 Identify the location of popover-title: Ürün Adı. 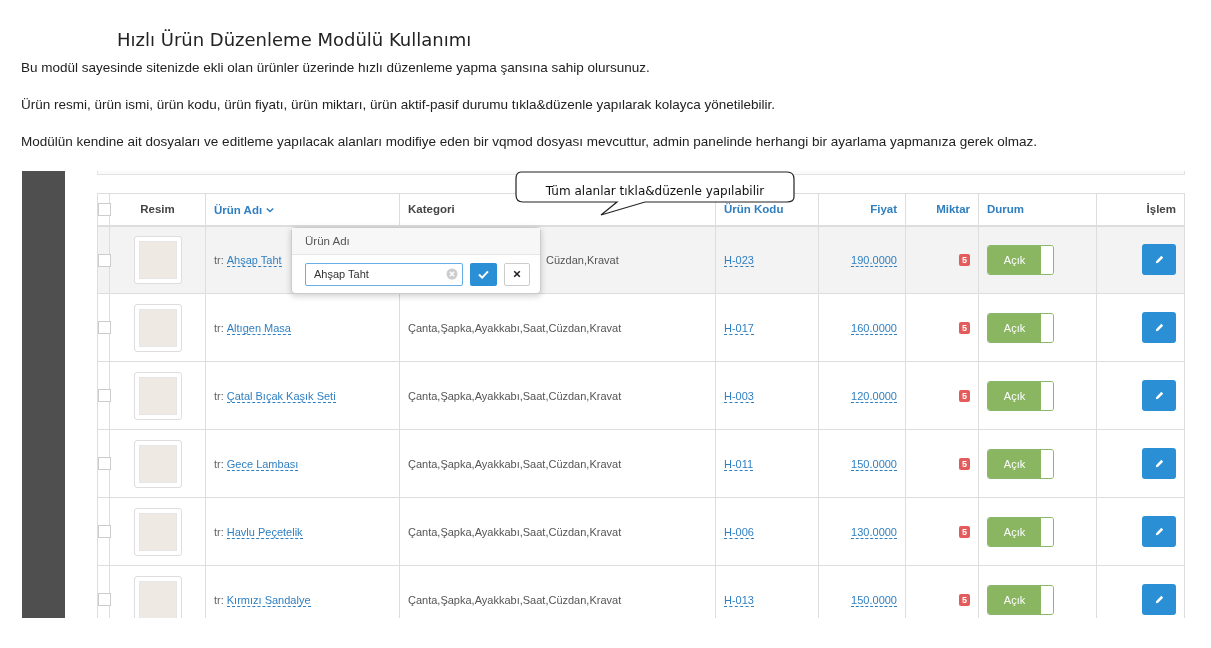
(416, 241).